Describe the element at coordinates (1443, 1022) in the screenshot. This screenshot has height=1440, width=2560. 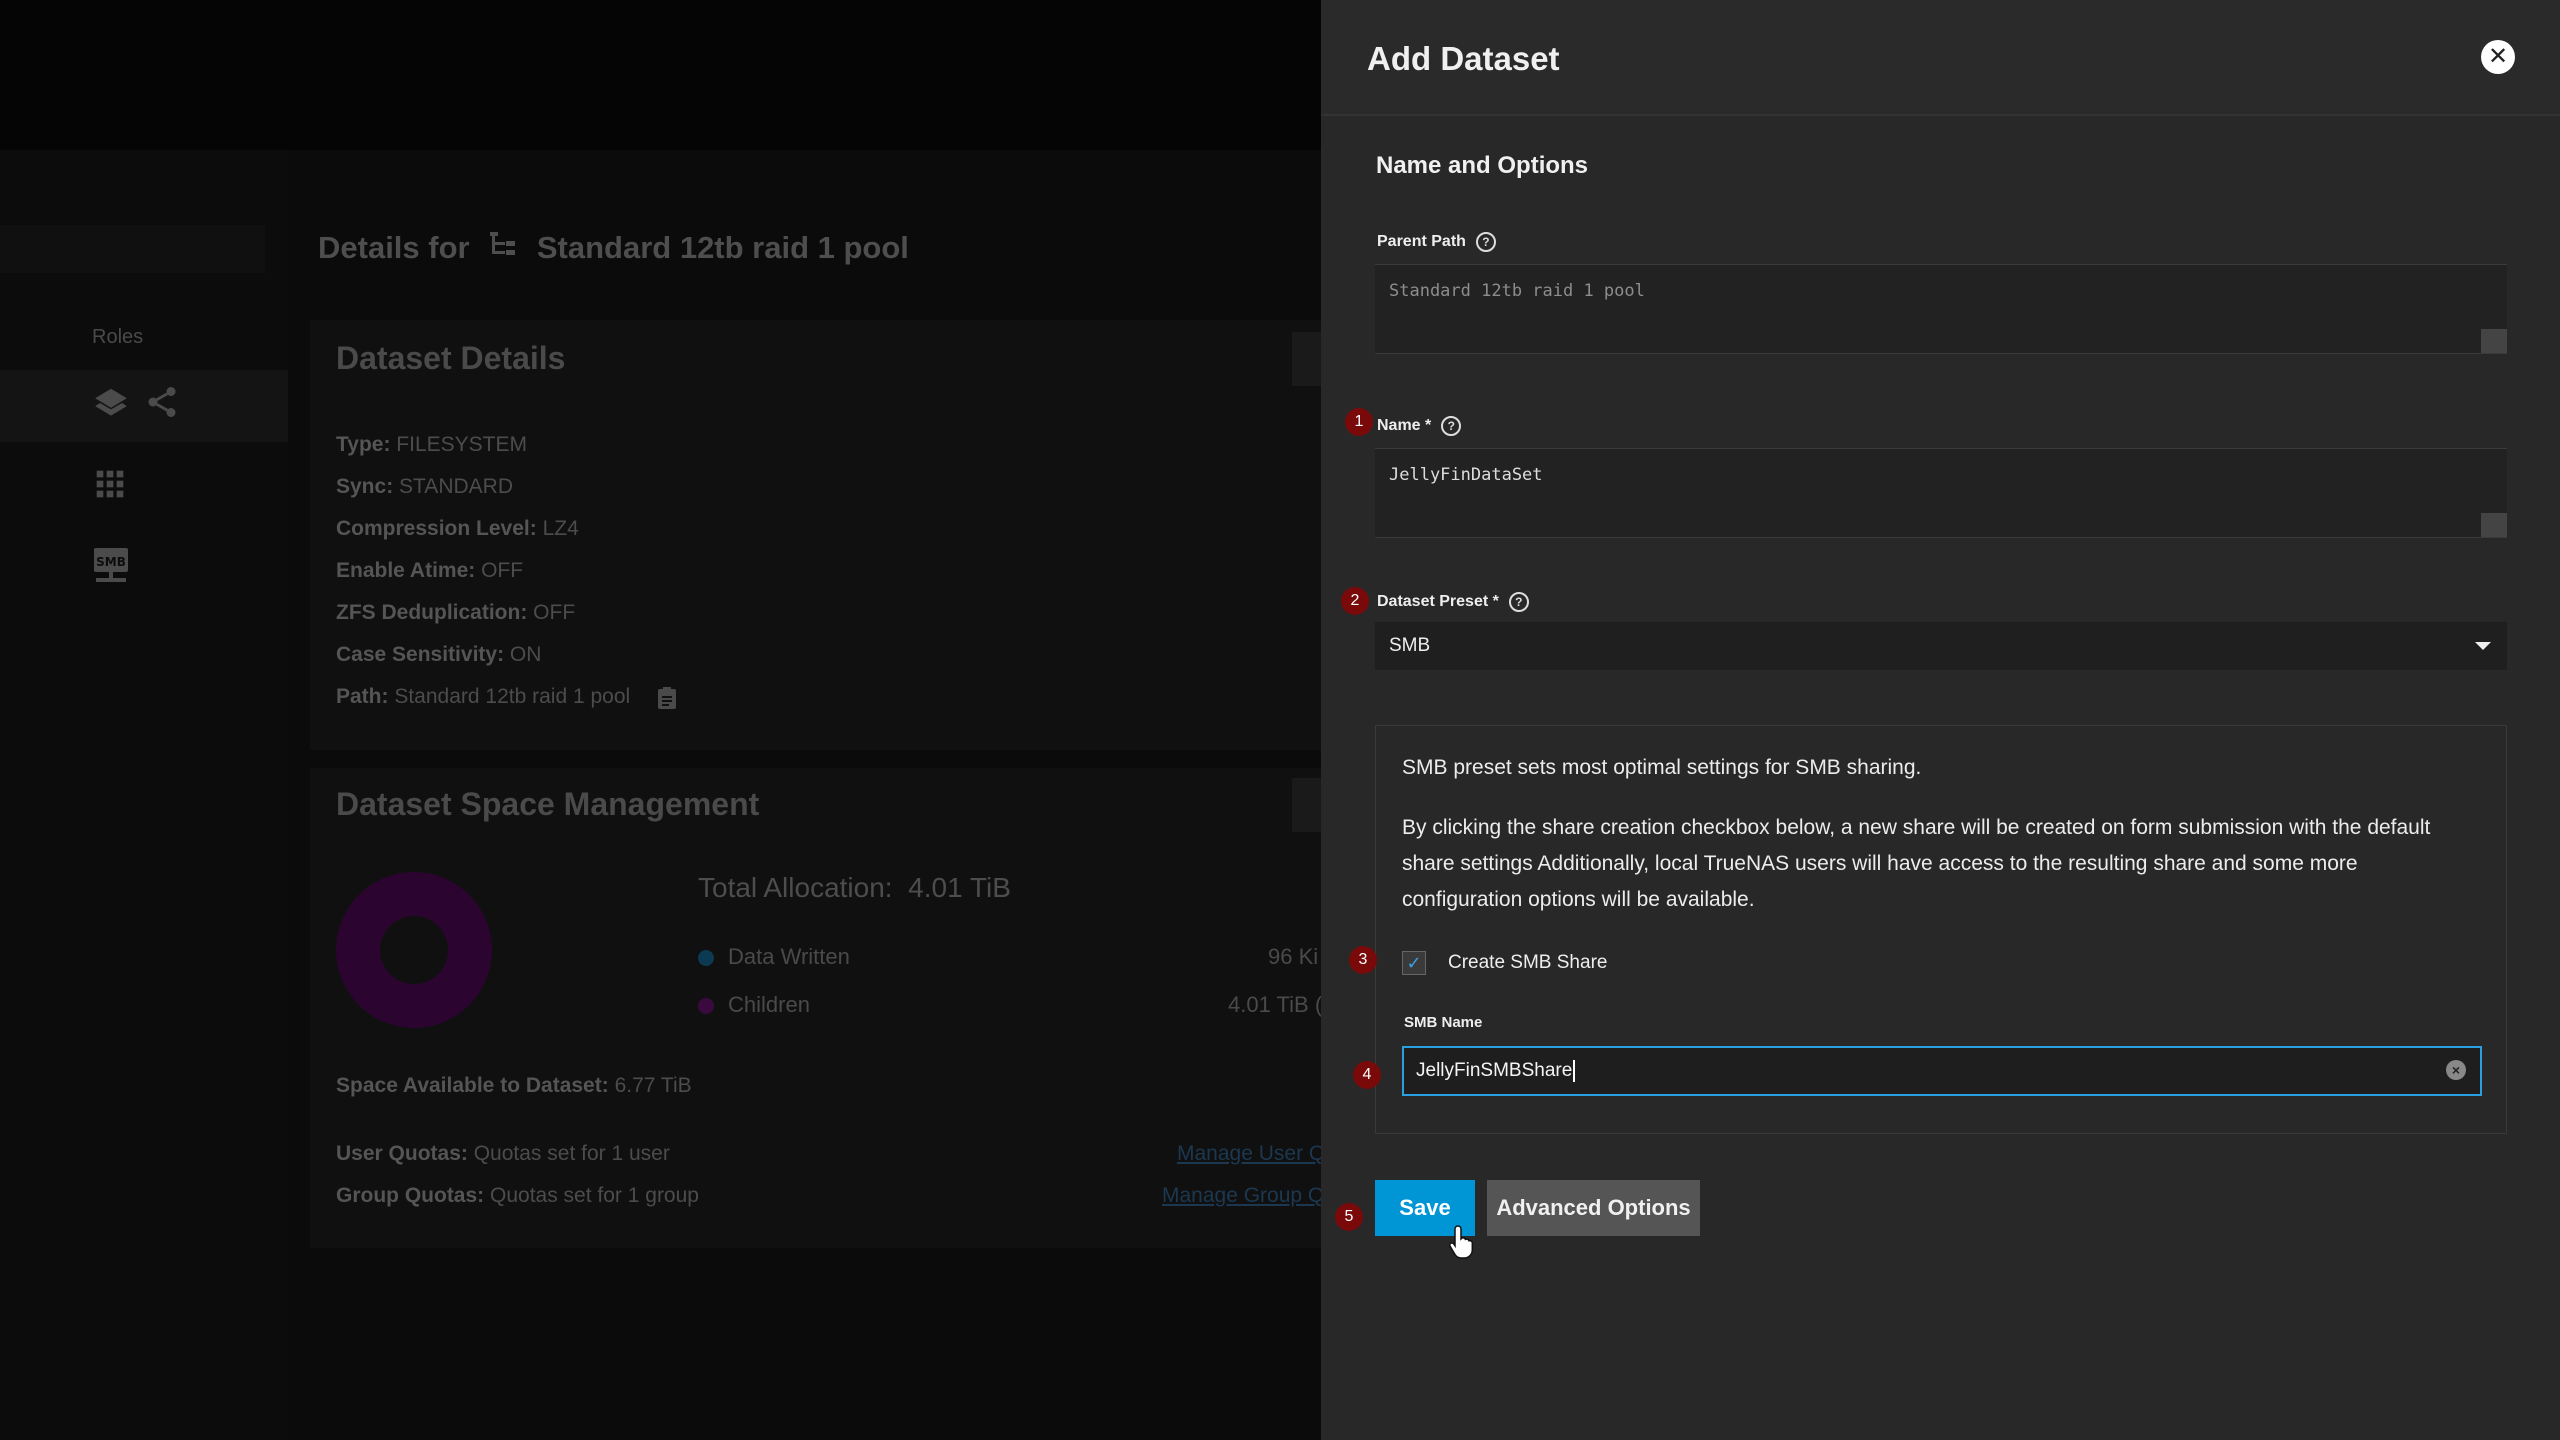
I see `smb-name-label: SMB Name` at that location.